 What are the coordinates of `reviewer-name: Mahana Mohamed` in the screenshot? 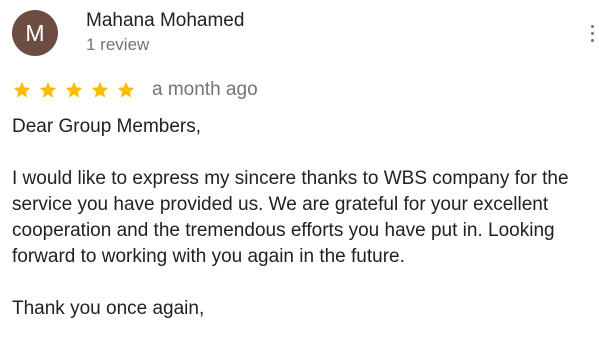 It's located at (165, 21).